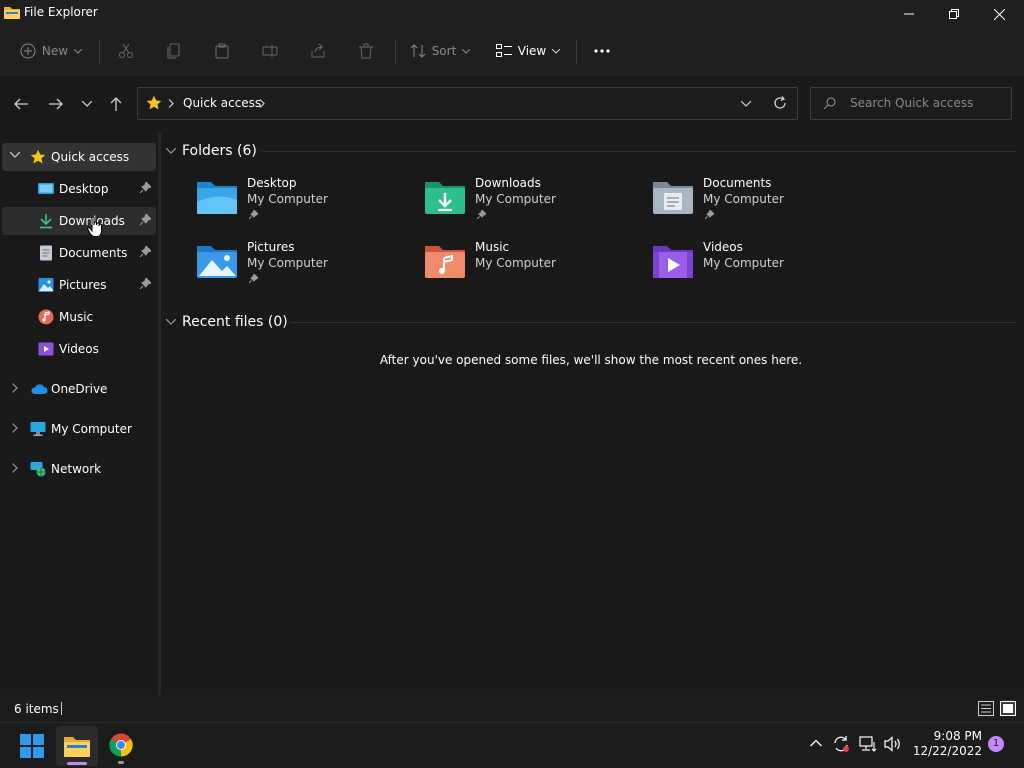 This screenshot has width=1024, height=768. I want to click on sidebar-item-network: Network, so click(79, 469).